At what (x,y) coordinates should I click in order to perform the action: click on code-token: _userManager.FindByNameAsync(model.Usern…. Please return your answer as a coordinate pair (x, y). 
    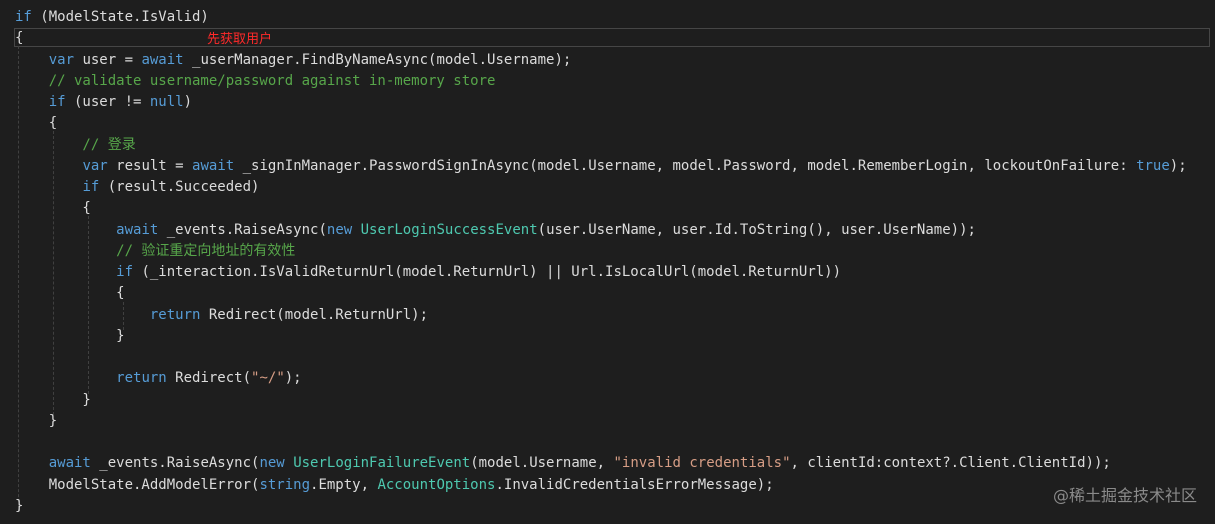
    Looking at the image, I should click on (377, 59).